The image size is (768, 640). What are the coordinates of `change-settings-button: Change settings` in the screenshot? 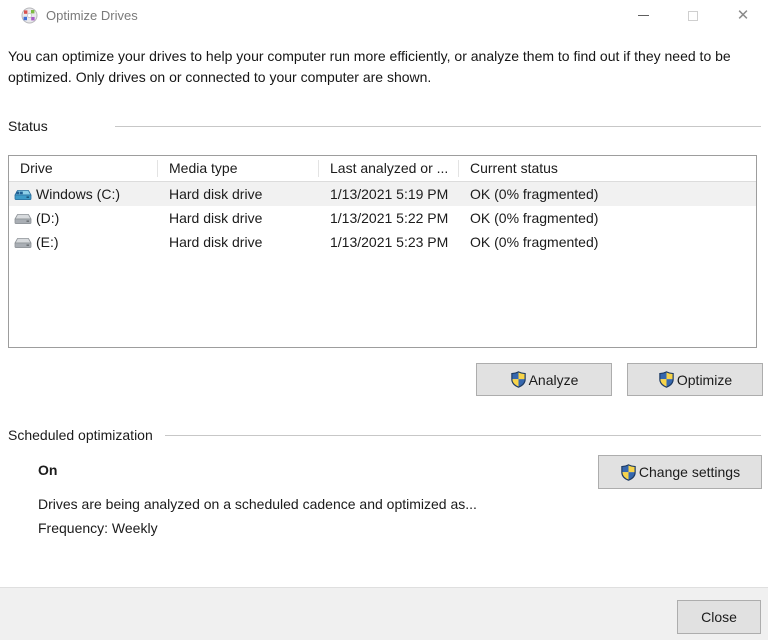 It's located at (680, 472).